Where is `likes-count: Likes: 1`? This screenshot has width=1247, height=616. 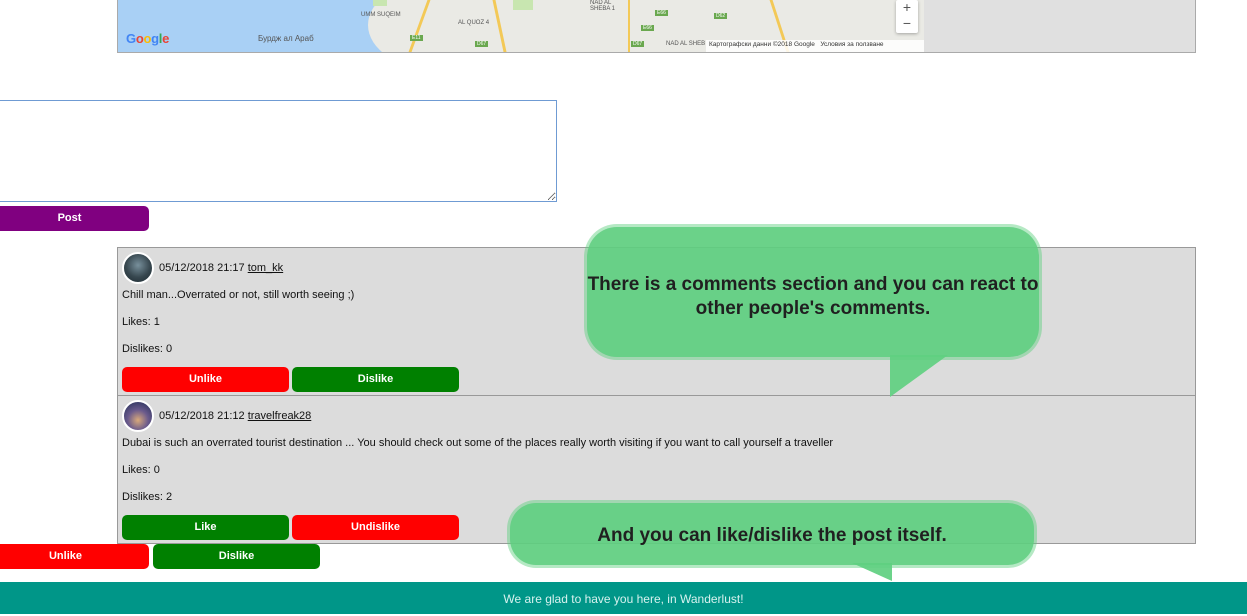
likes-count: Likes: 1 is located at coordinates (141, 322).